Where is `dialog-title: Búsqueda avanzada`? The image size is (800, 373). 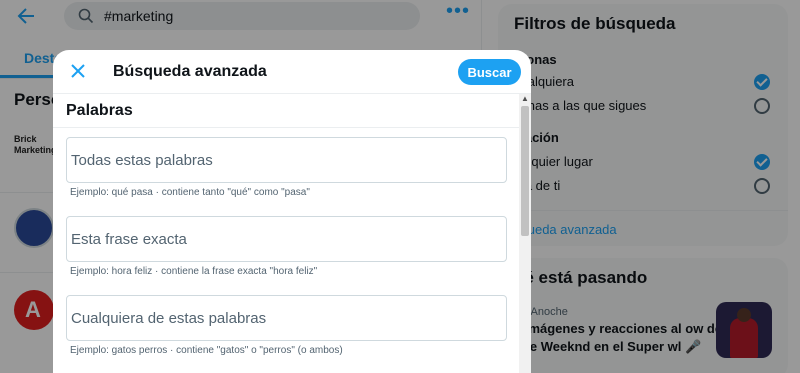 dialog-title: Búsqueda avanzada is located at coordinates (190, 71).